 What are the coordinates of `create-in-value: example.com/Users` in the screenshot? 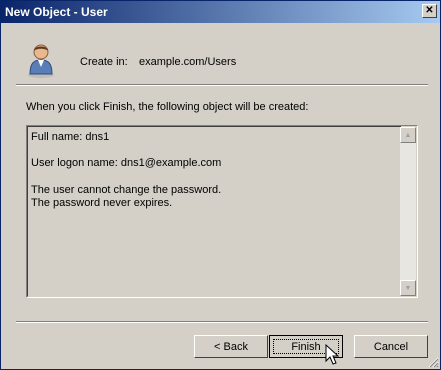 It's located at (188, 62).